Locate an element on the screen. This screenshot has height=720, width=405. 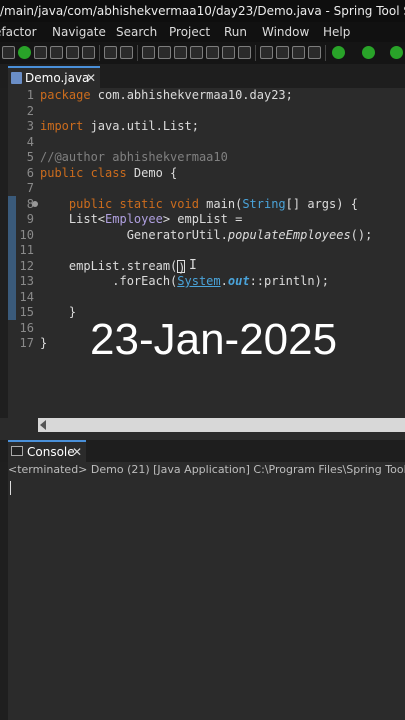
keyword: package is located at coordinates (65, 95).